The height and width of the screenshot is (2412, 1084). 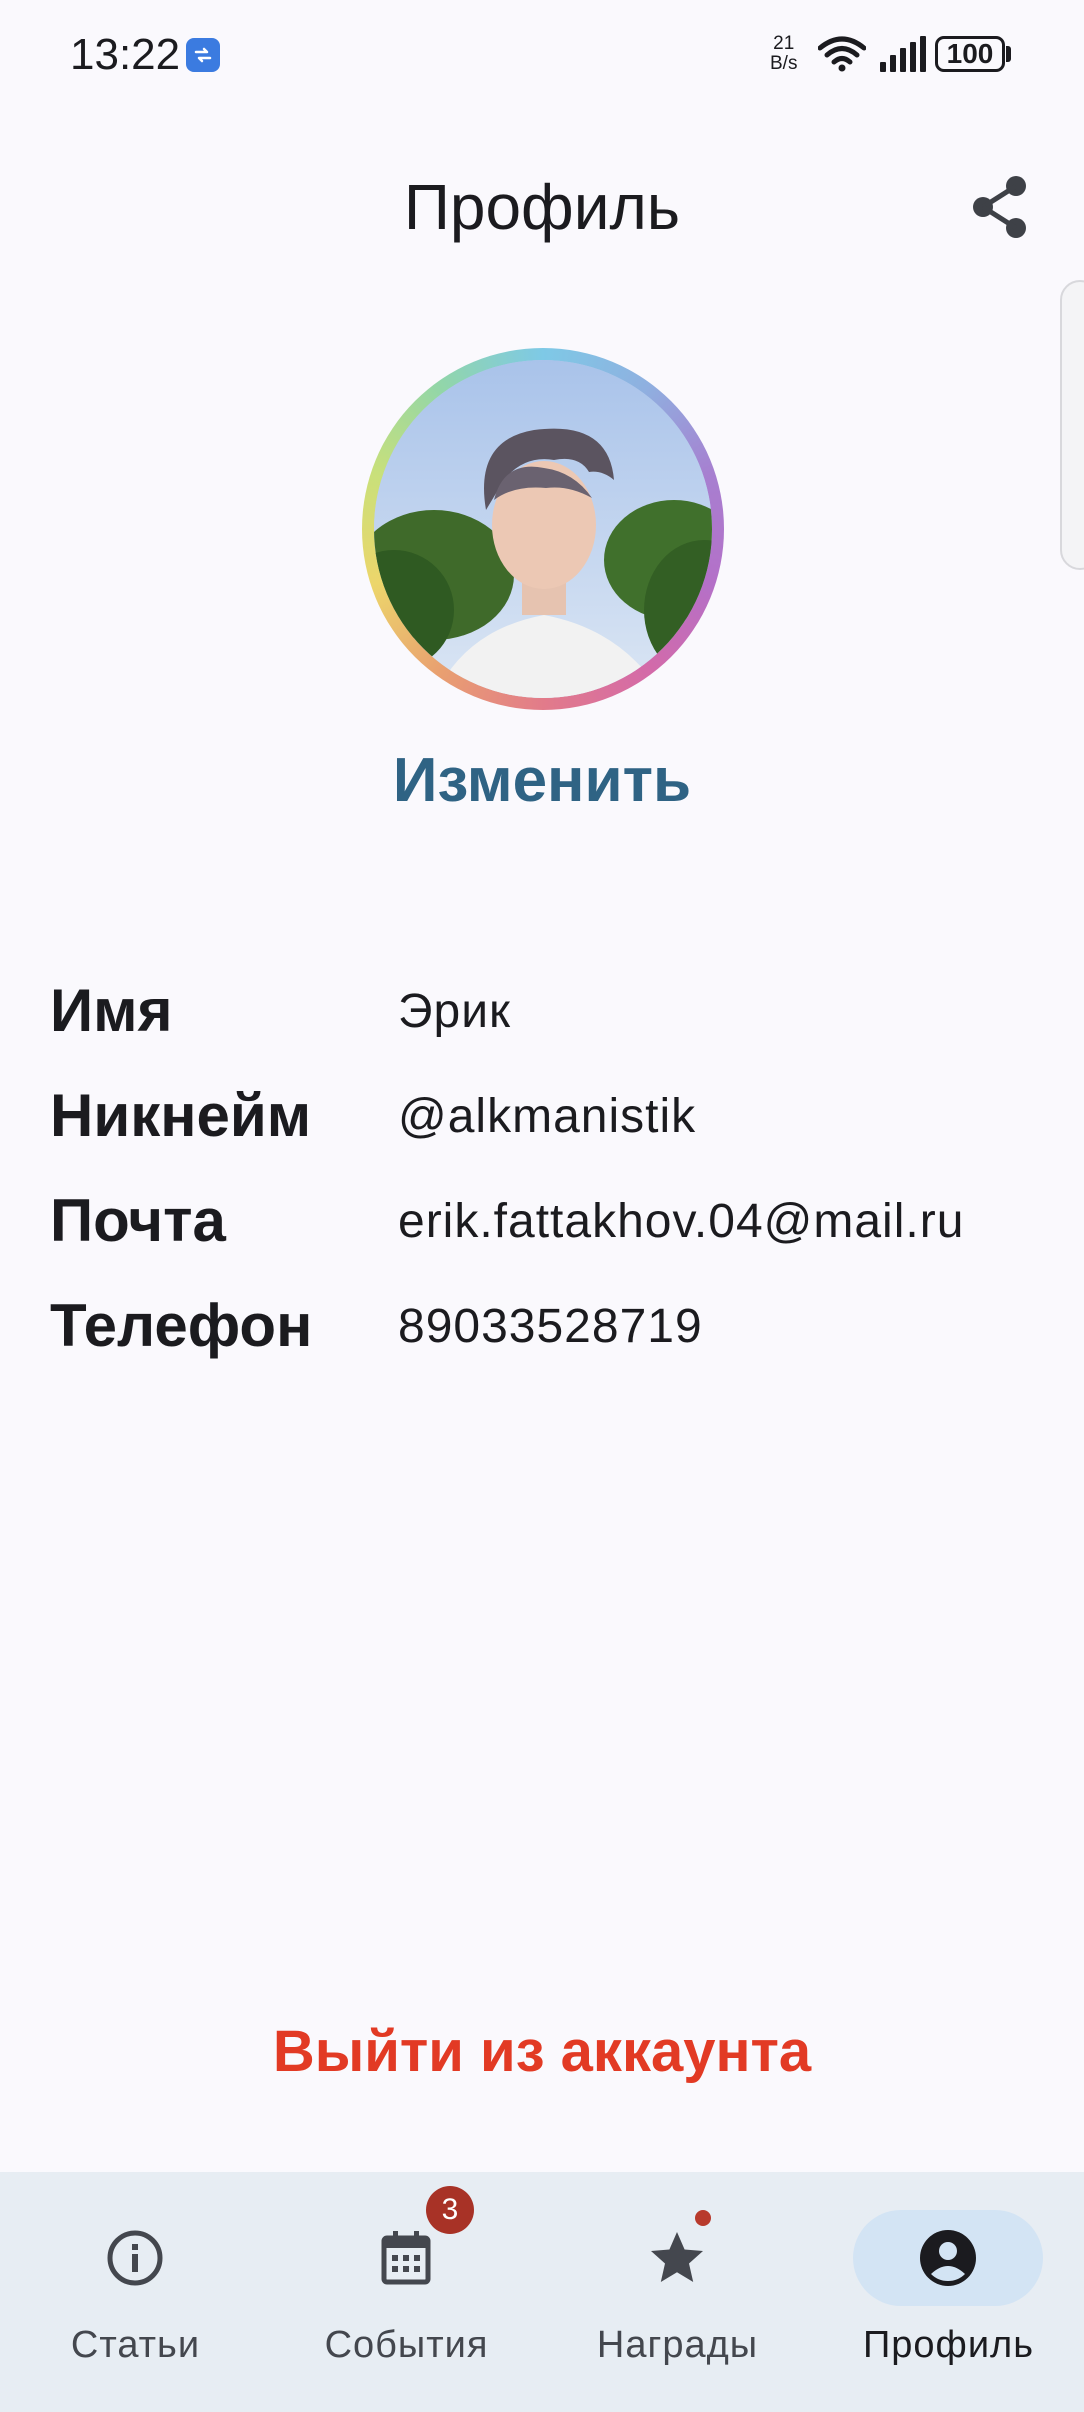 What do you see at coordinates (970, 54) in the screenshot?
I see `battery-indicator: 100` at bounding box center [970, 54].